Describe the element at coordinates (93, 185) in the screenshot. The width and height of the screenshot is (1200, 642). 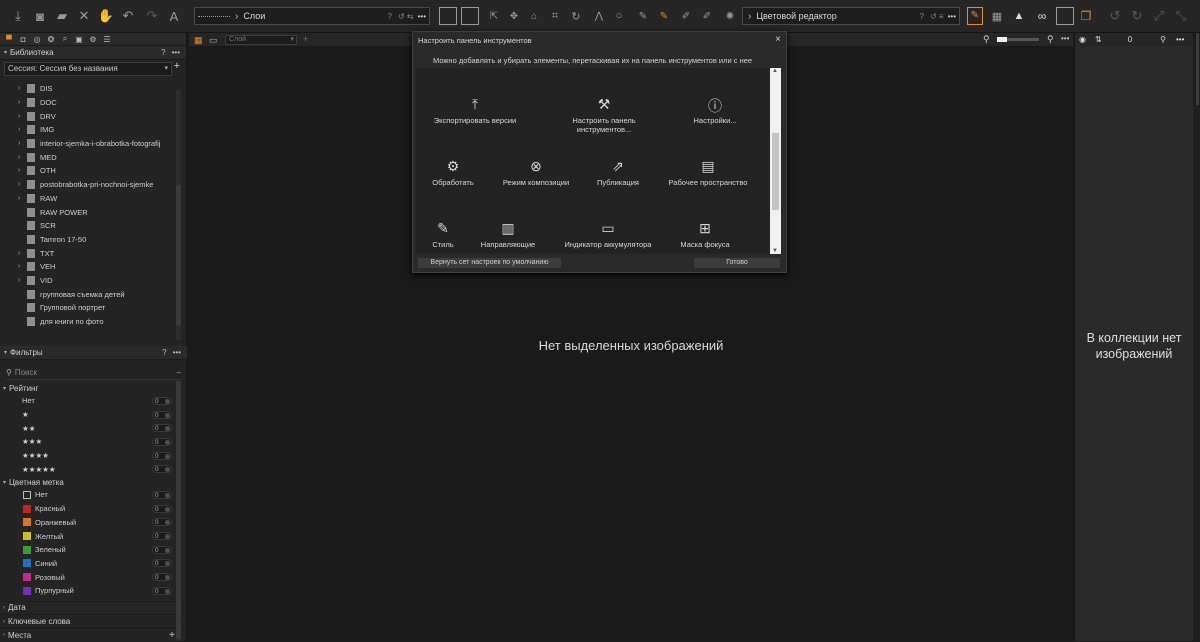
I see `folder-item: › postobrabotka-pri-nochnoi-sjemke` at that location.